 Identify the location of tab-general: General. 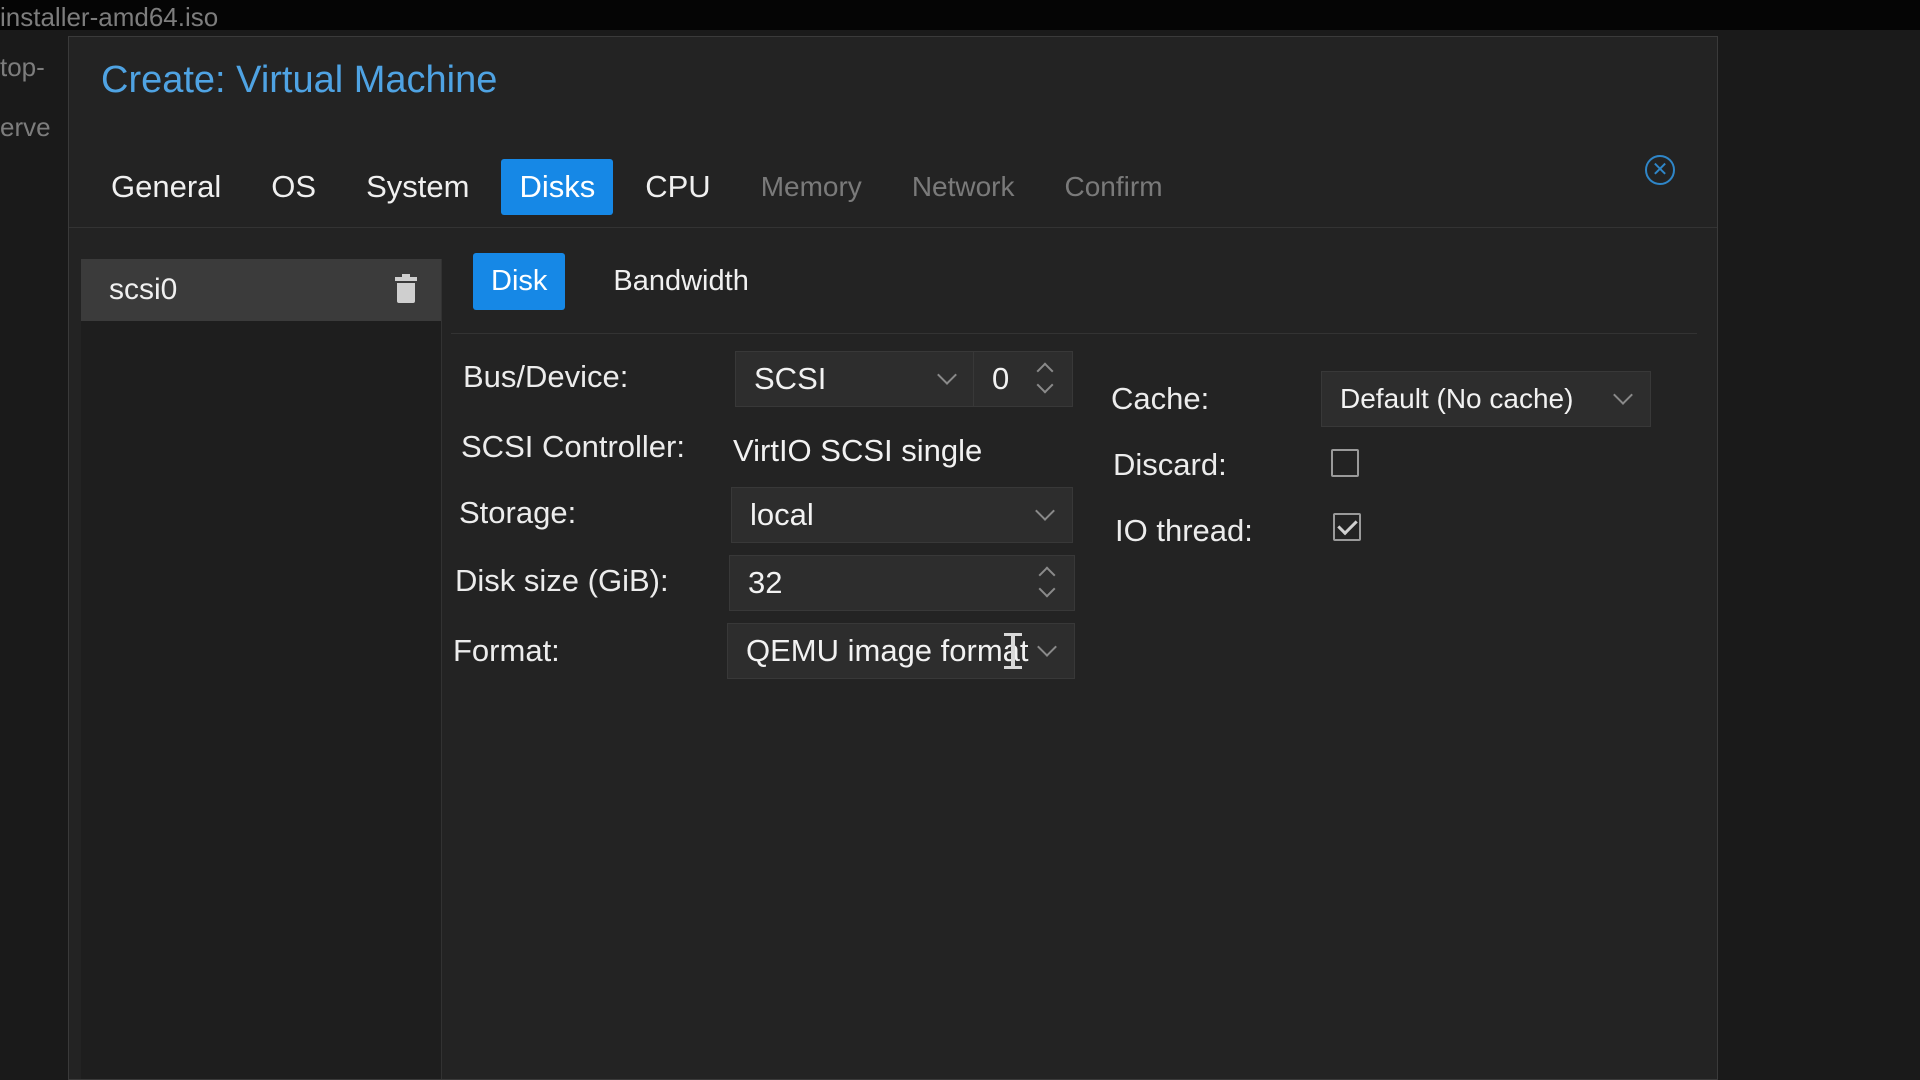
(166, 187).